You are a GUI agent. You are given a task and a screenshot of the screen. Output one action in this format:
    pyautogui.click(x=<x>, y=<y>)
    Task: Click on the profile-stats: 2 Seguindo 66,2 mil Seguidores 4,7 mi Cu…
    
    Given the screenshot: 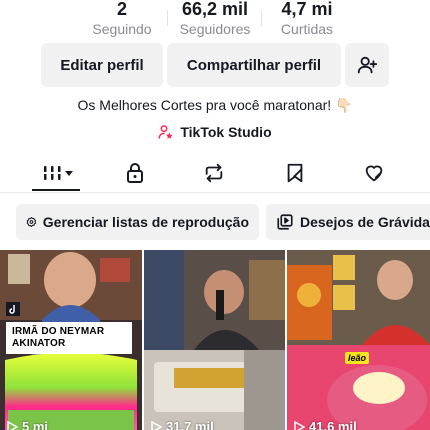 What is the action you would take?
    pyautogui.click(x=215, y=19)
    